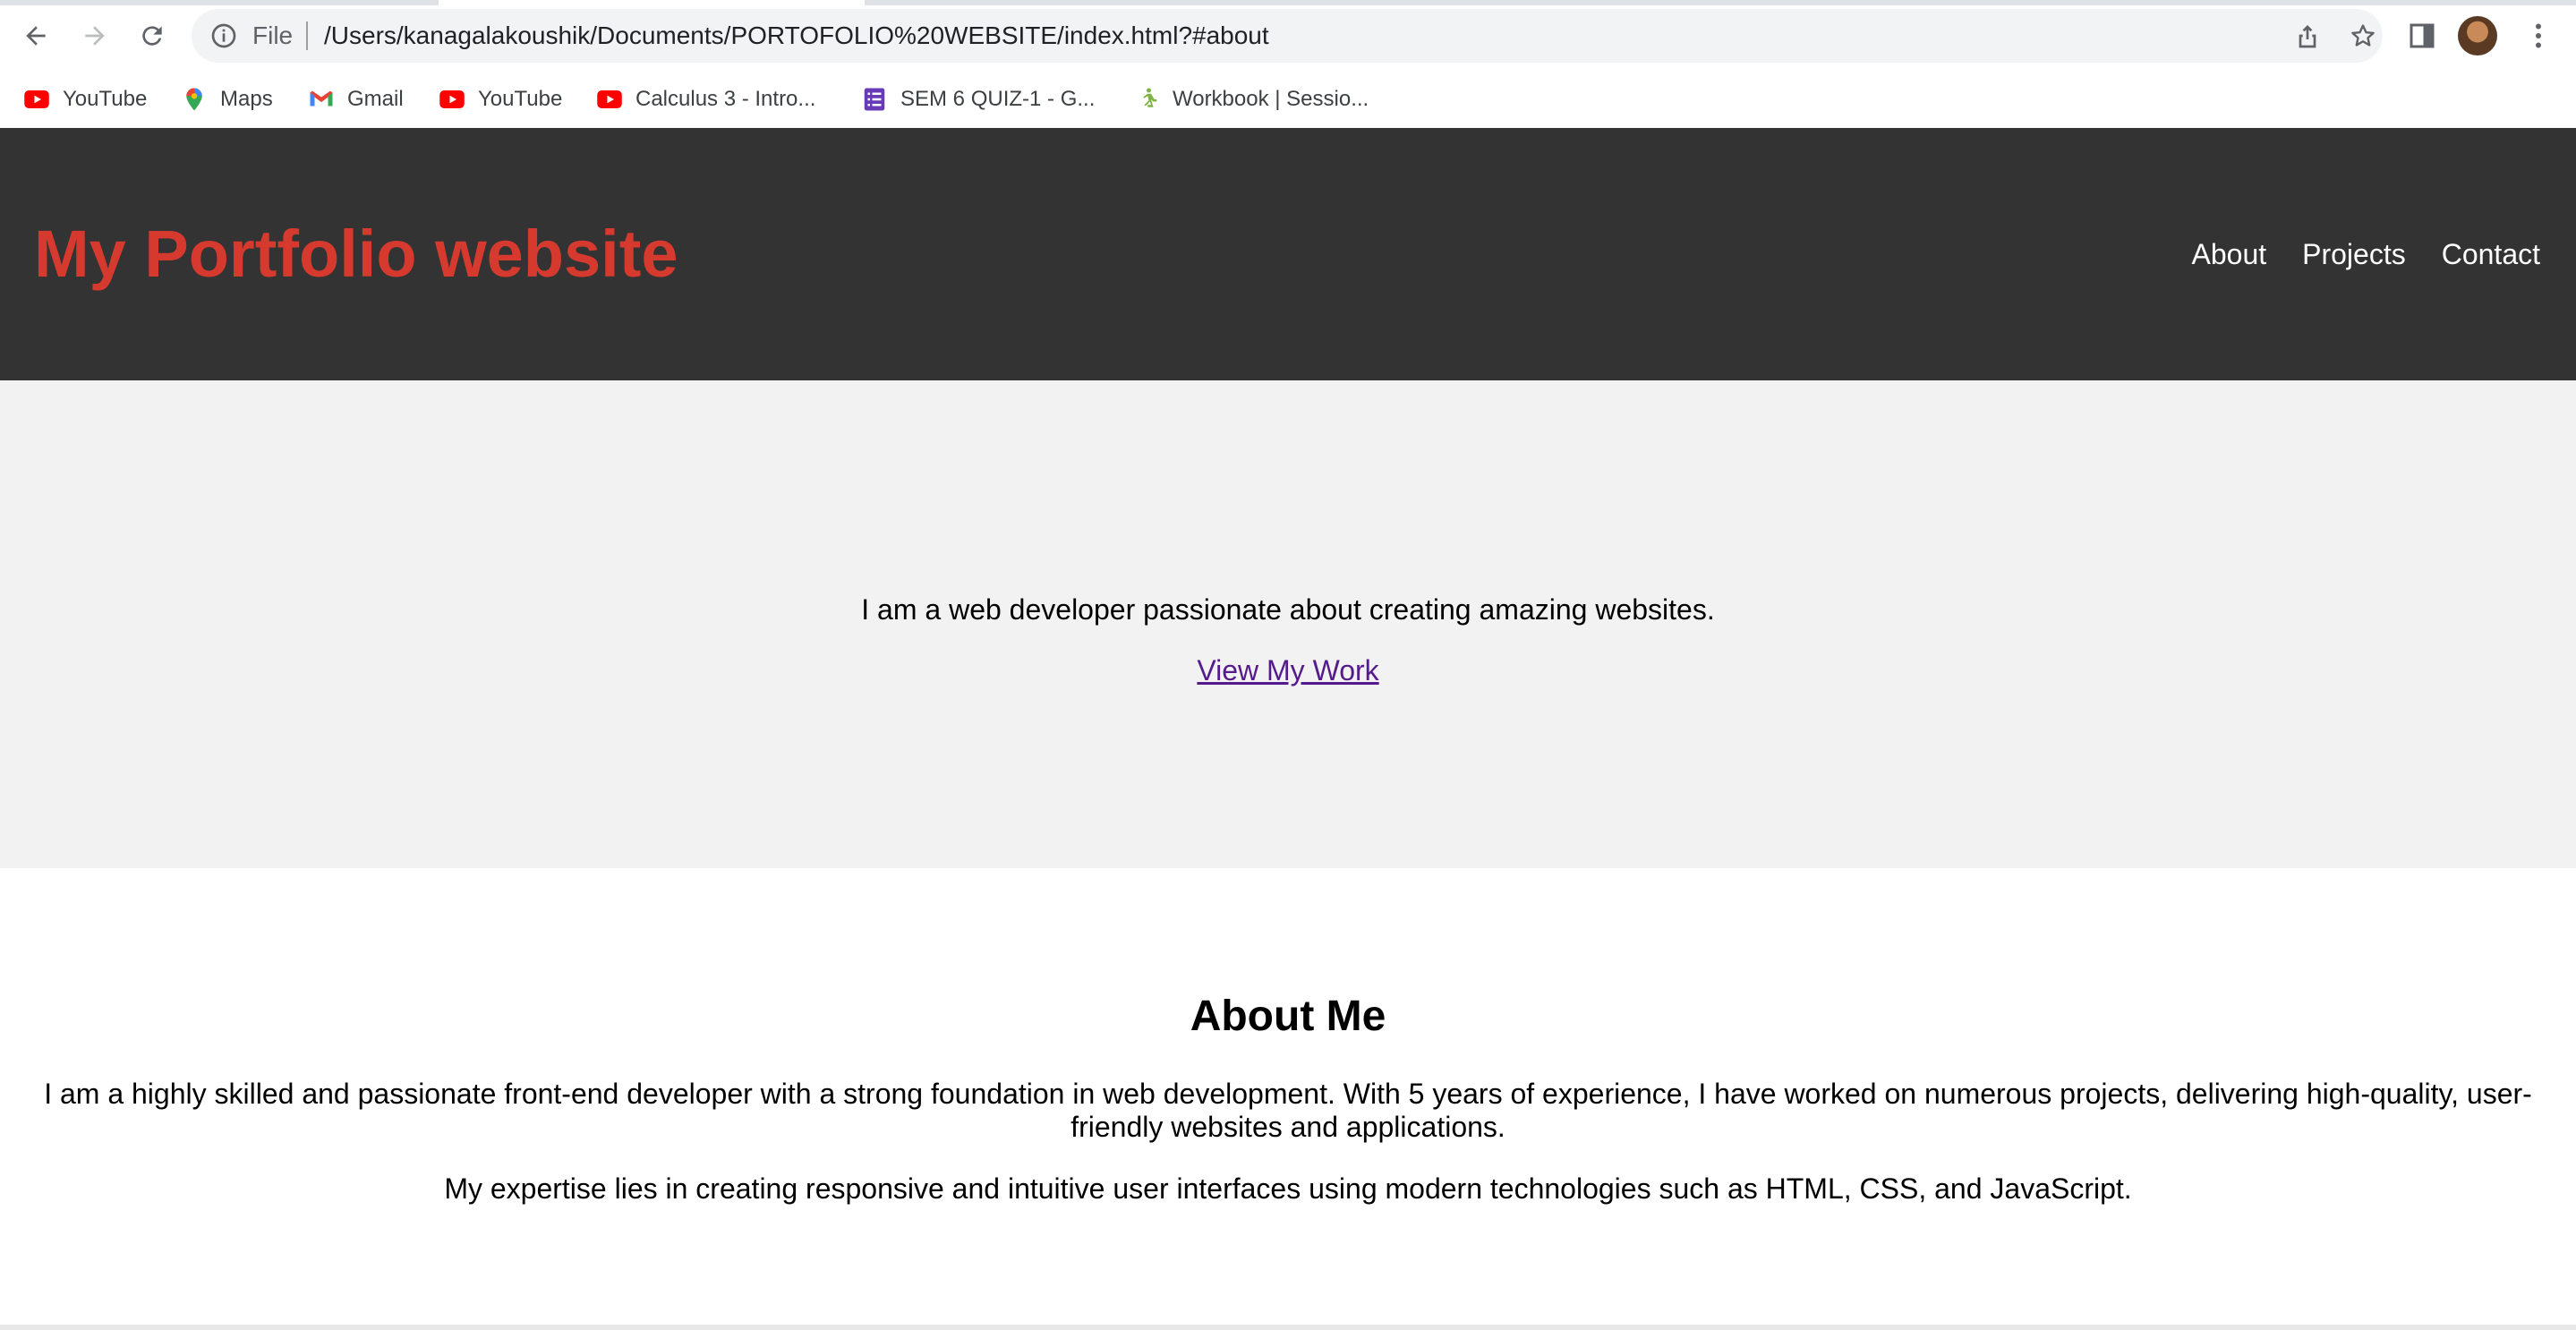 The height and width of the screenshot is (1330, 2576). I want to click on reload-icon, so click(152, 36).